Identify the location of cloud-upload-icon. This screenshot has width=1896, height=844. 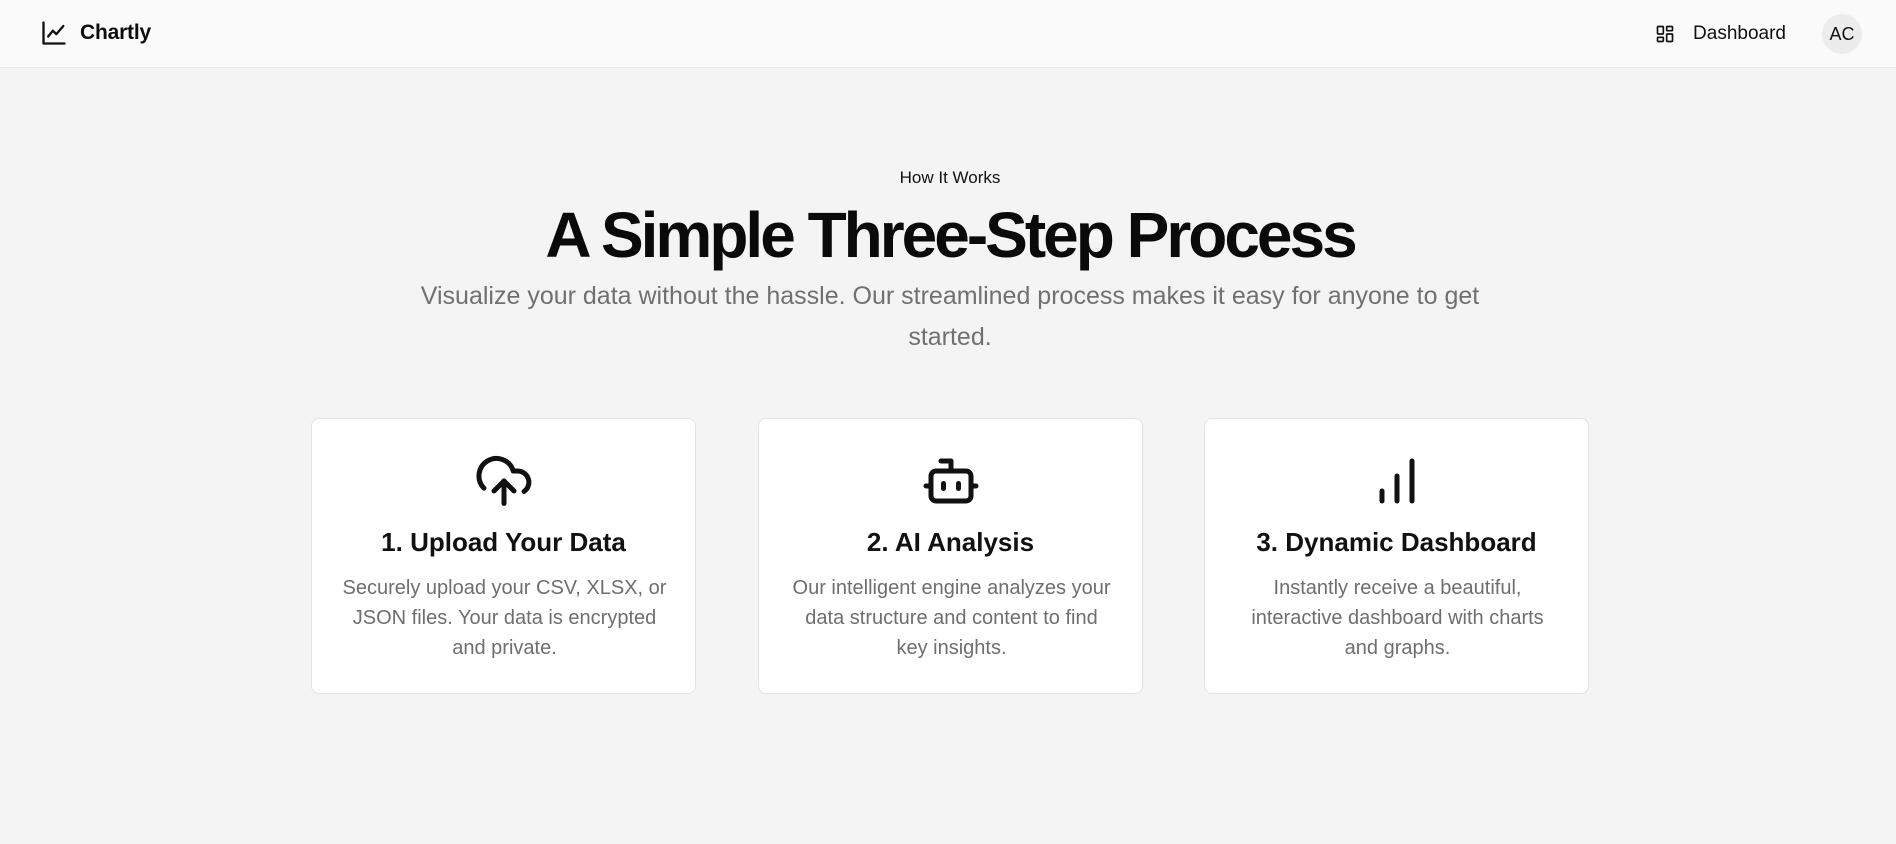
(504, 481).